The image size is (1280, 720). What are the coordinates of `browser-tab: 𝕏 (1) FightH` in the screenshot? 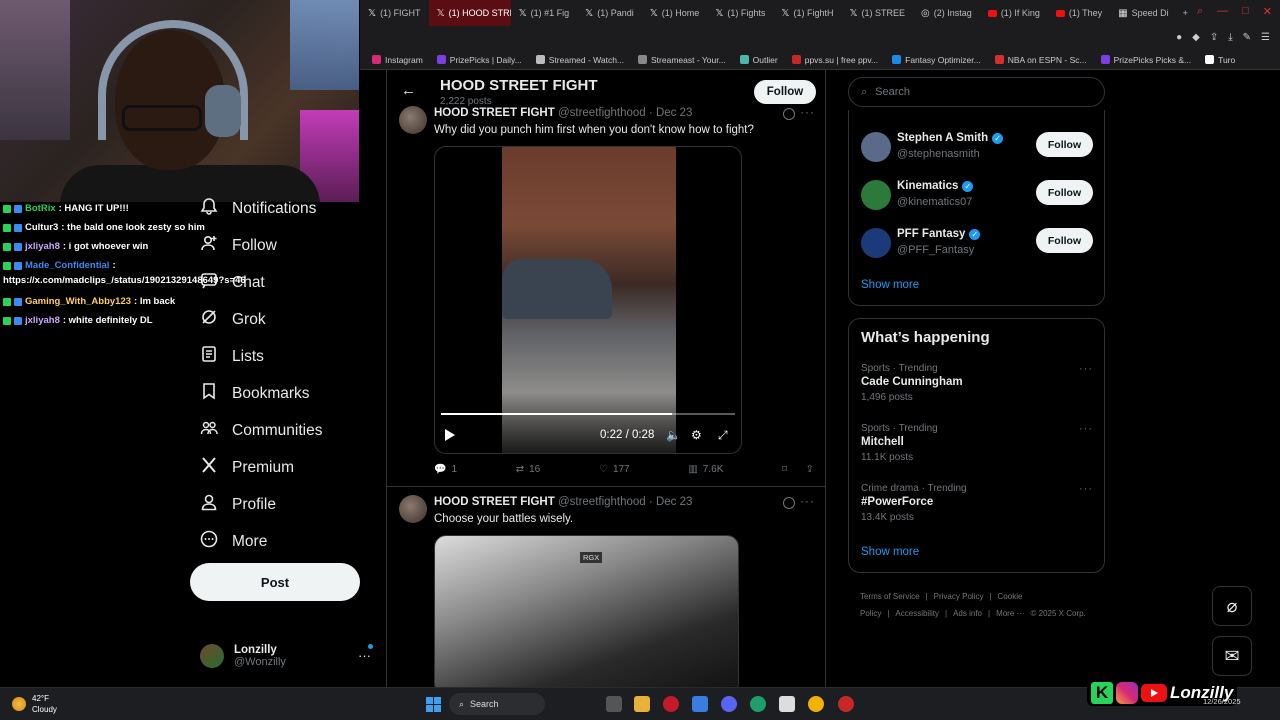 It's located at (807, 13).